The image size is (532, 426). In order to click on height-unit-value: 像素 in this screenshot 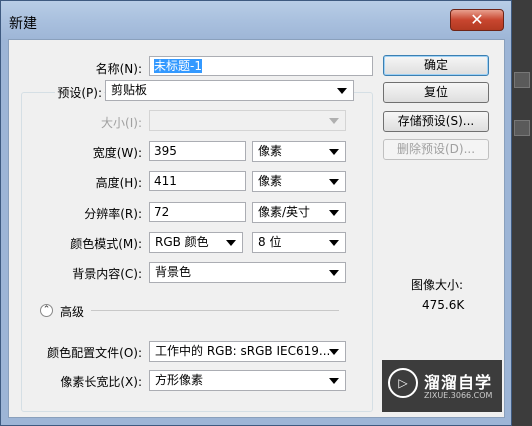, I will do `click(270, 181)`.